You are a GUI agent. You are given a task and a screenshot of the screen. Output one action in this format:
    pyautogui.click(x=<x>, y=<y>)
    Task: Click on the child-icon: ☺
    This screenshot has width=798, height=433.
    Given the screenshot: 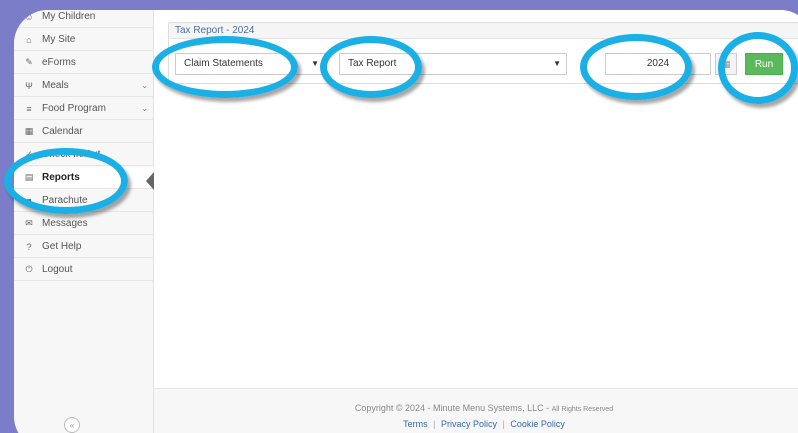 What is the action you would take?
    pyautogui.click(x=29, y=16)
    